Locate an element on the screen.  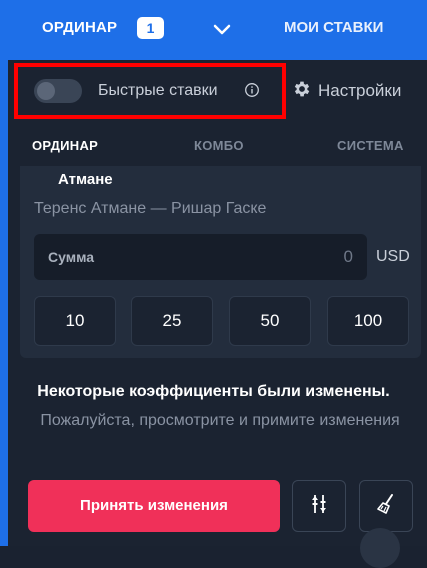
bet-count-badge: 1 is located at coordinates (150, 28).